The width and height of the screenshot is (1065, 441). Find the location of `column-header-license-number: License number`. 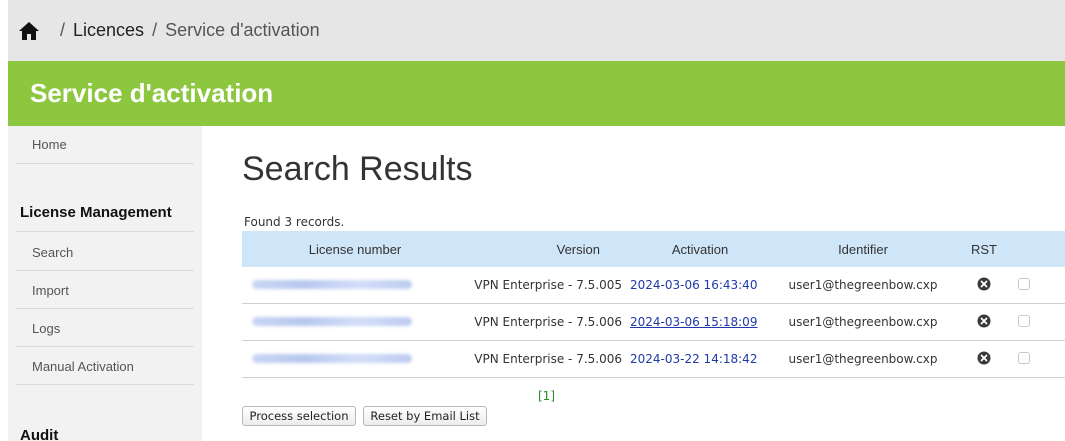

column-header-license-number: License number is located at coordinates (355, 249).